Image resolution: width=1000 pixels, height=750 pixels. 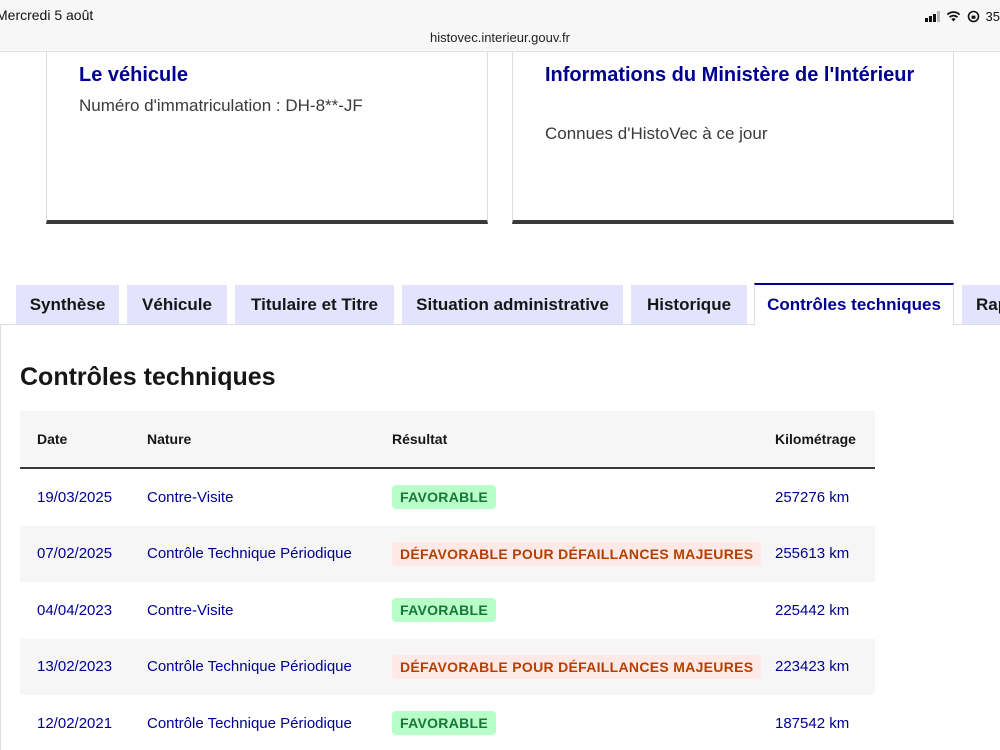 What do you see at coordinates (812, 610) in the screenshot?
I see `cell-mileage: 225442 km` at bounding box center [812, 610].